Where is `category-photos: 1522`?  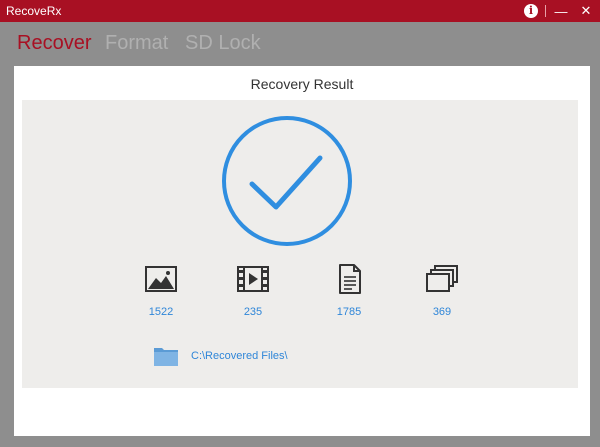
category-photos: 1522 is located at coordinates (161, 291).